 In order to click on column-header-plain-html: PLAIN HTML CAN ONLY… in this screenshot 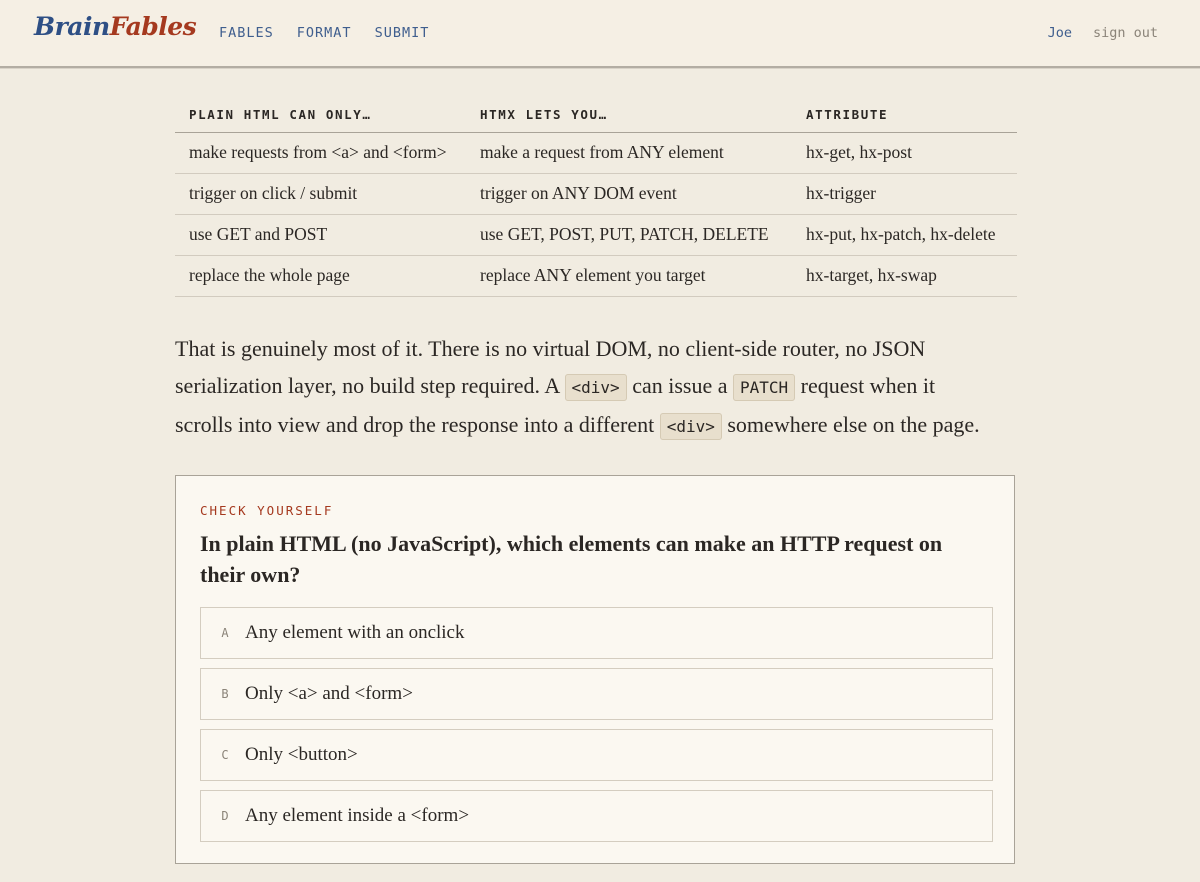, I will do `click(320, 114)`.